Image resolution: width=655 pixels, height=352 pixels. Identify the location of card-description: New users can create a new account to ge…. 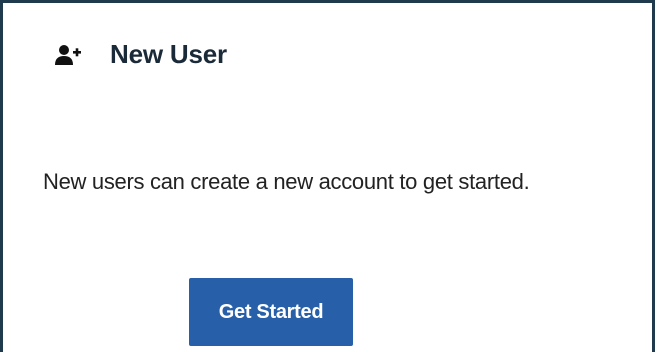
(286, 181).